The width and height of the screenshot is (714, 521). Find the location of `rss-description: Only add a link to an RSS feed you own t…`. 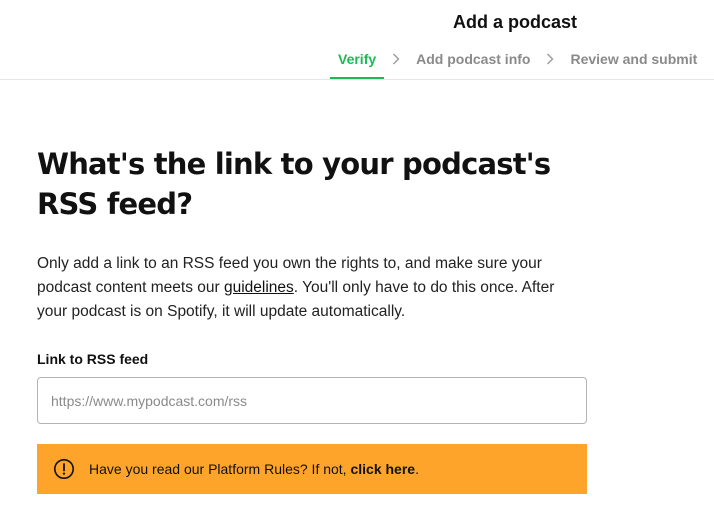

rss-description: Only add a link to an RSS feed you own t… is located at coordinates (312, 288).